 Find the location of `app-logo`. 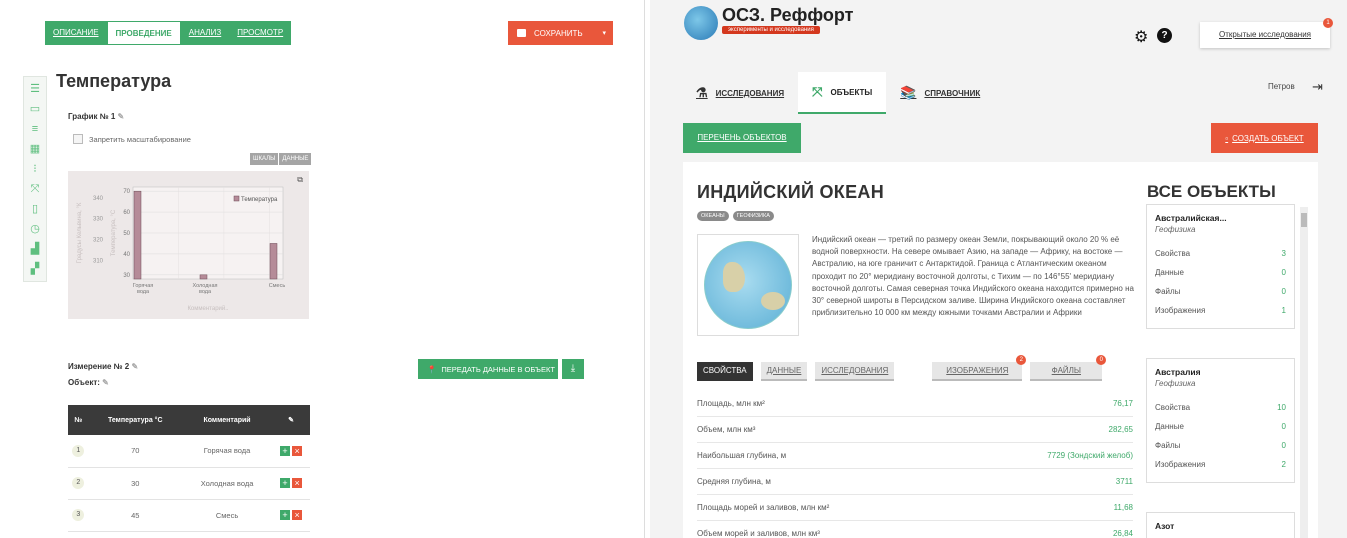

app-logo is located at coordinates (701, 23).